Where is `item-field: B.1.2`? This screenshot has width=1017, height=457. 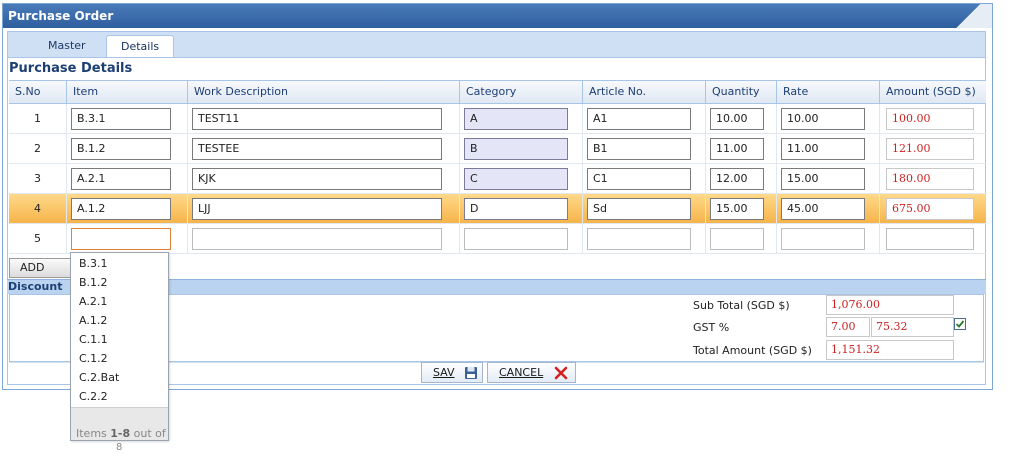 item-field: B.1.2 is located at coordinates (121, 149).